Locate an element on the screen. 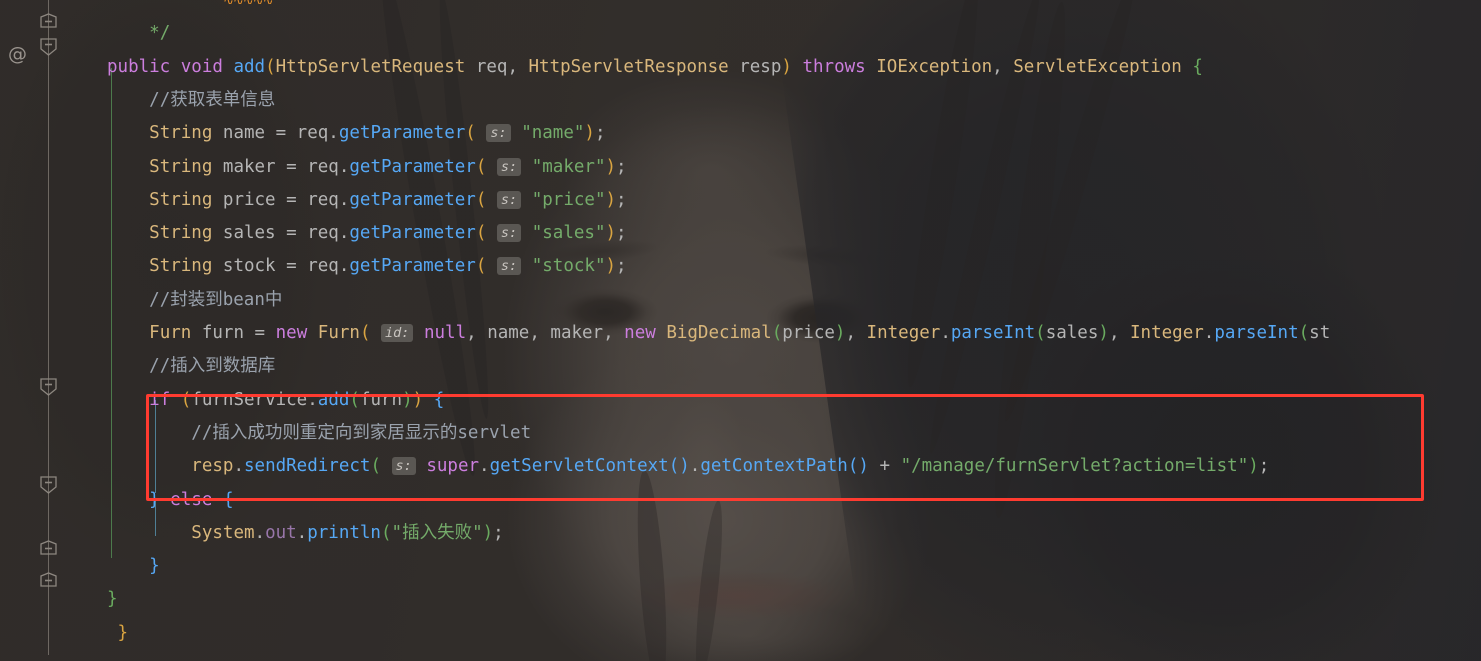 Image resolution: width=1481 pixels, height=661 pixels. code-token: IOException is located at coordinates (934, 66).